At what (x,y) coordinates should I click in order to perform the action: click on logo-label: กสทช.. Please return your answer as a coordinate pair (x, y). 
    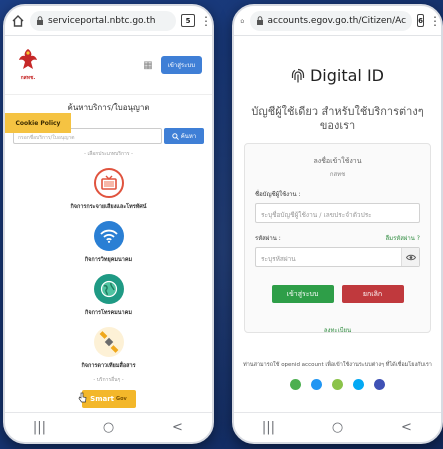
    Looking at the image, I should click on (28, 78).